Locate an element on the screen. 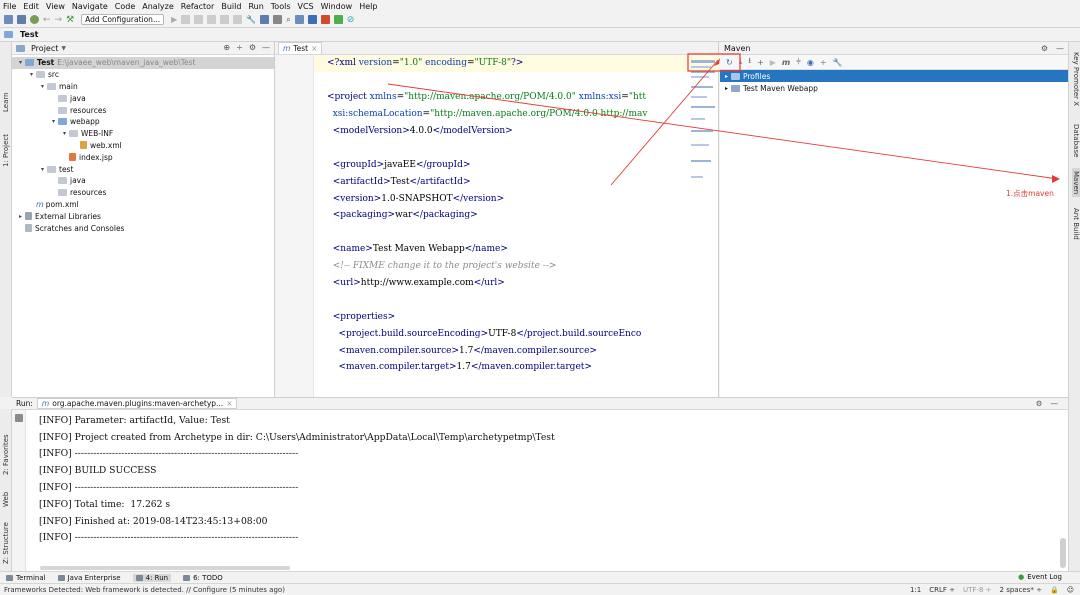 The width and height of the screenshot is (1080, 595). reimport-icon: ↻ is located at coordinates (729, 62).